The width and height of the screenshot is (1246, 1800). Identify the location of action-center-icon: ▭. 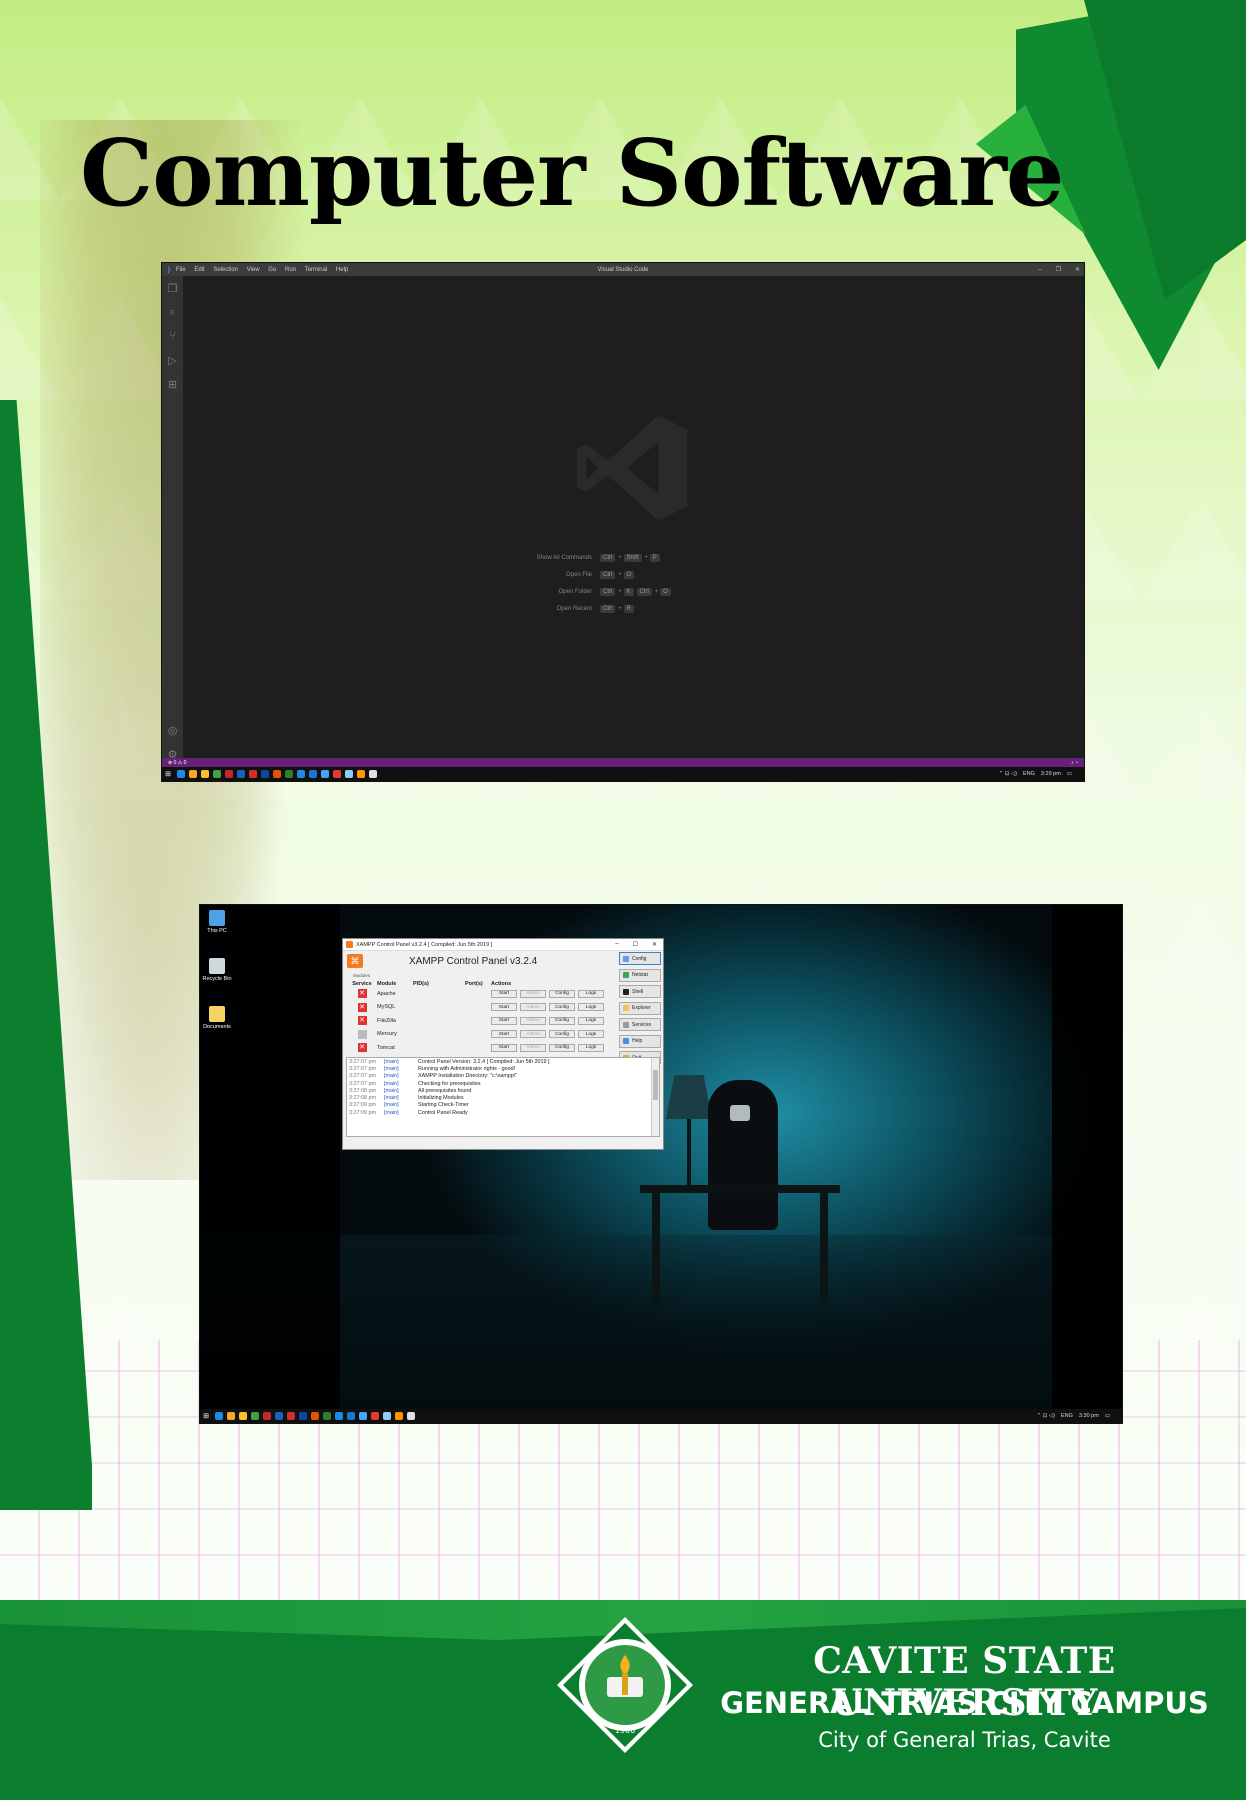
(1069, 774).